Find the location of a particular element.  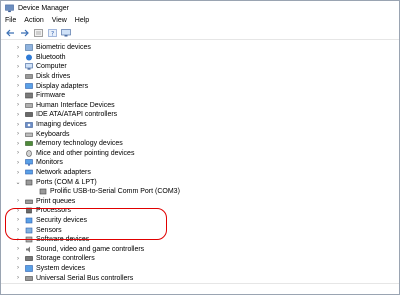

back-arrow-icon is located at coordinates (9, 32).